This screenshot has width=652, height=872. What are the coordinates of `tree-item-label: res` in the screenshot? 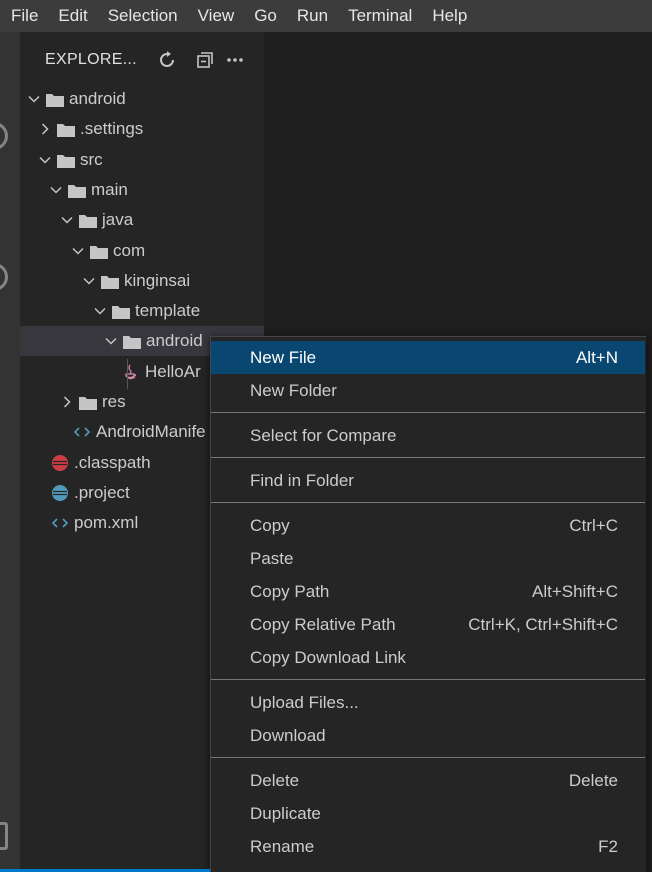 It's located at (114, 401).